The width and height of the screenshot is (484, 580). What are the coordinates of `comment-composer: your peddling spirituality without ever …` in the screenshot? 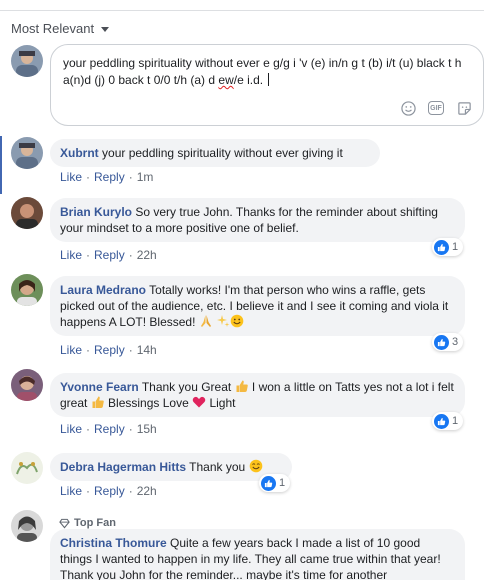 It's located at (267, 85).